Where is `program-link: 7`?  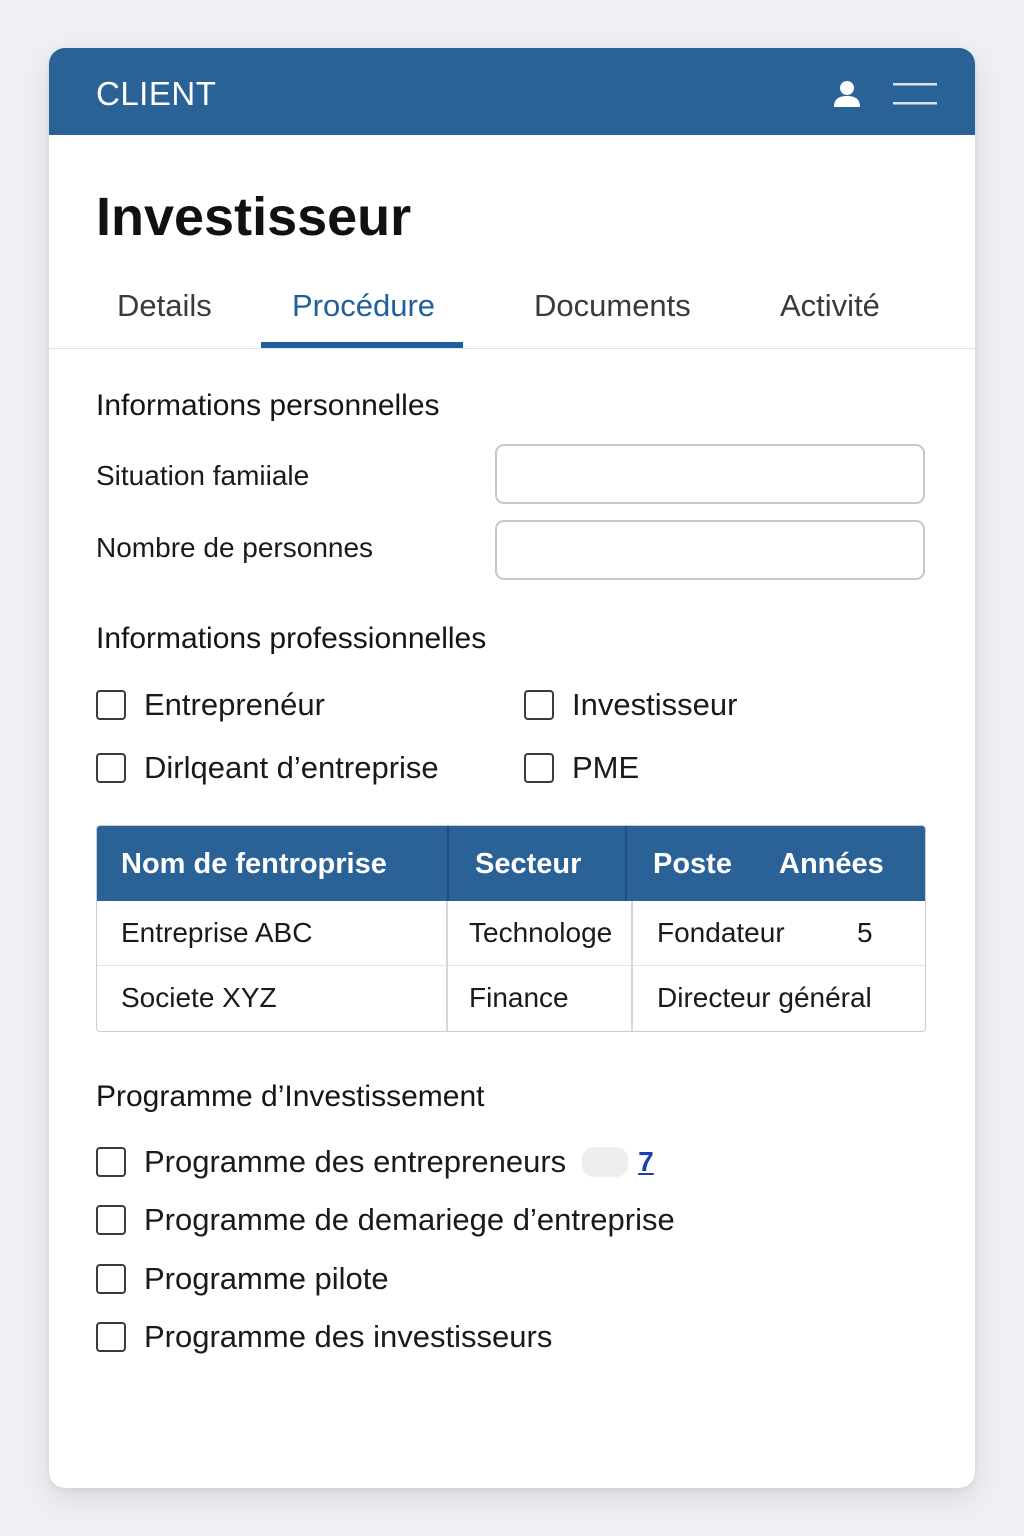
program-link: 7 is located at coordinates (646, 1162).